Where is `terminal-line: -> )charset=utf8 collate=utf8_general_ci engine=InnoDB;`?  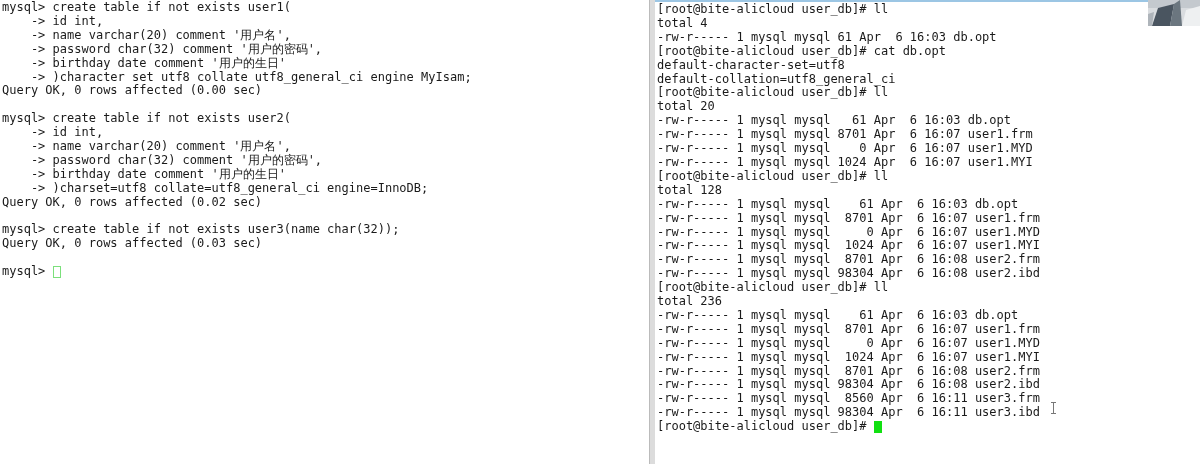 terminal-line: -> )charset=utf8 collate=utf8_general_ci engine=InnoDB; is located at coordinates (229, 188).